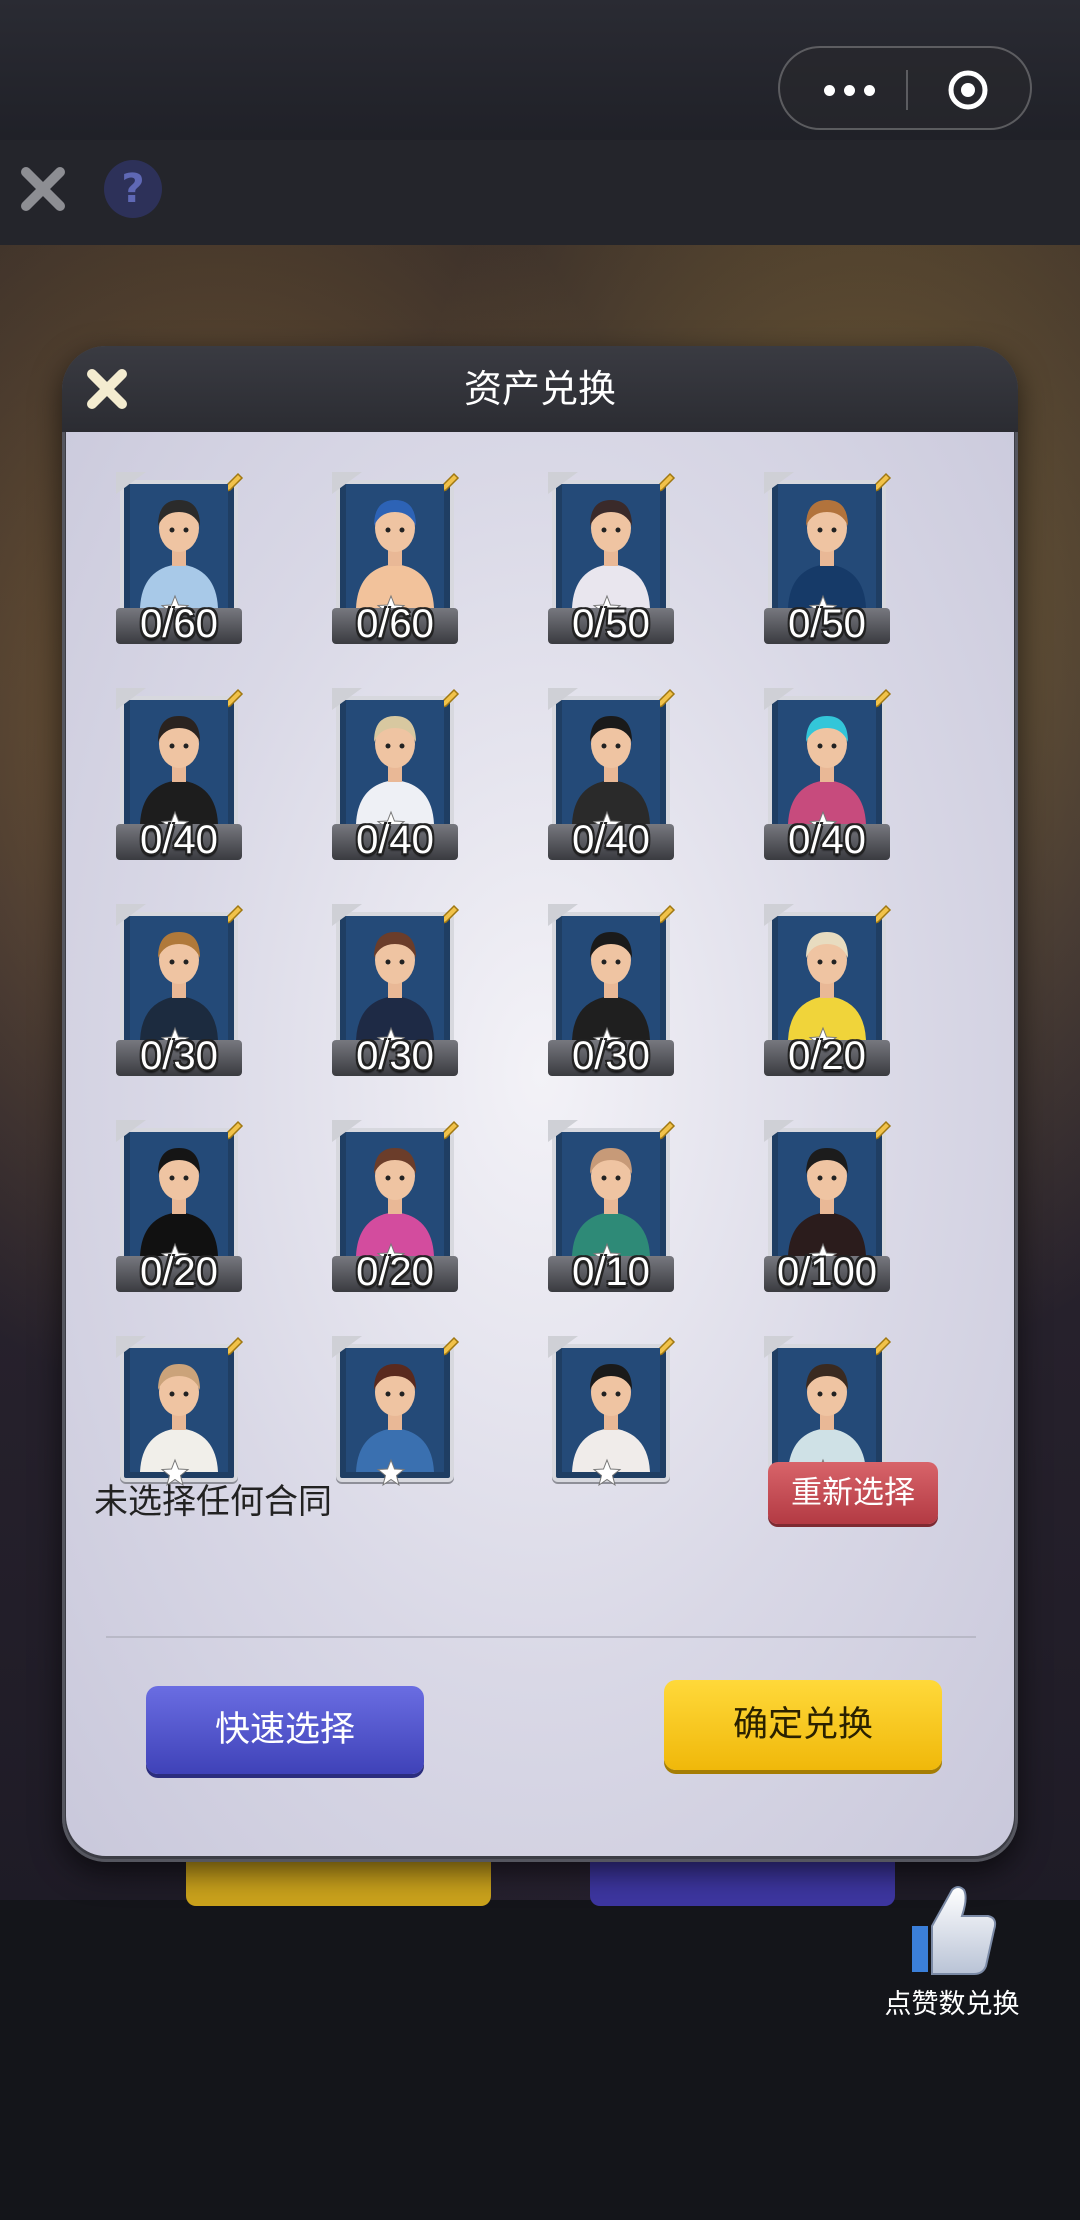 Image resolution: width=1080 pixels, height=2220 pixels. What do you see at coordinates (853, 1493) in the screenshot?
I see `reselect-button: 重新选择` at bounding box center [853, 1493].